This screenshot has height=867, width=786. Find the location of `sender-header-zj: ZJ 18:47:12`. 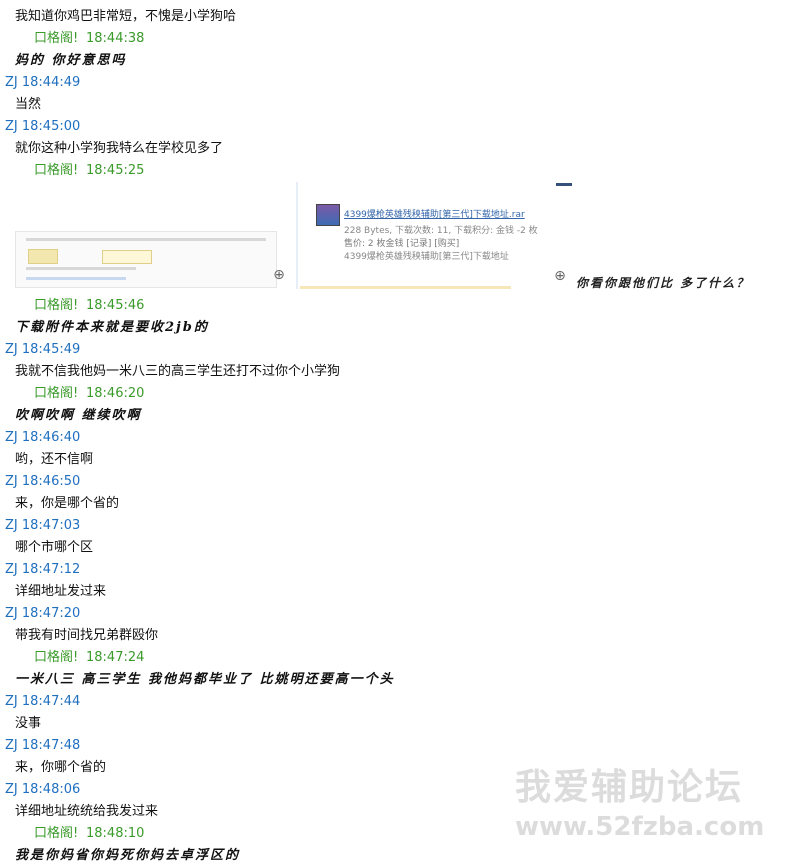

sender-header-zj: ZJ 18:47:12 is located at coordinates (42, 570).